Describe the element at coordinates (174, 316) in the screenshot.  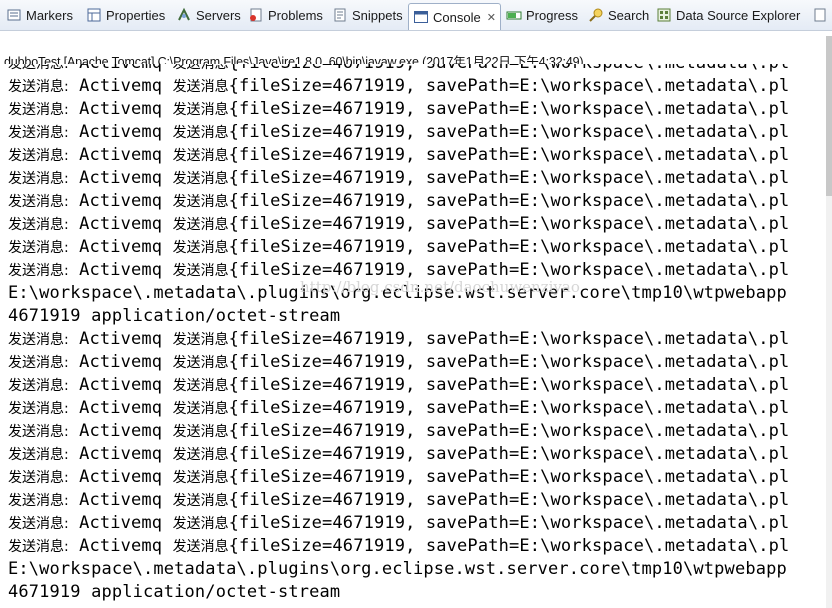
I see `console-line-mime: 4671919 application/octet-stream` at that location.